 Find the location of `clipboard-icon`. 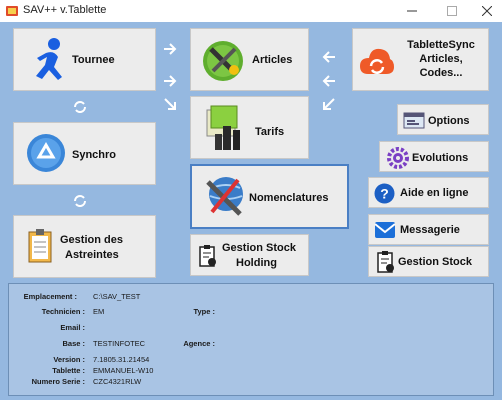

clipboard-icon is located at coordinates (40, 246).